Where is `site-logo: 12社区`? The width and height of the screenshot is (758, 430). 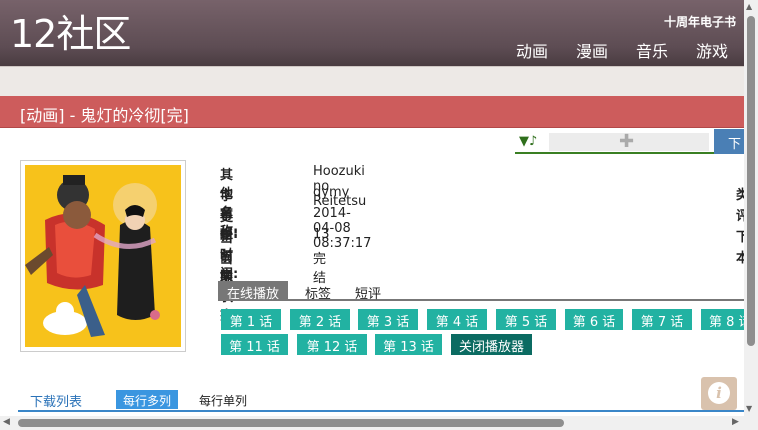 site-logo: 12社区 is located at coordinates (70, 34).